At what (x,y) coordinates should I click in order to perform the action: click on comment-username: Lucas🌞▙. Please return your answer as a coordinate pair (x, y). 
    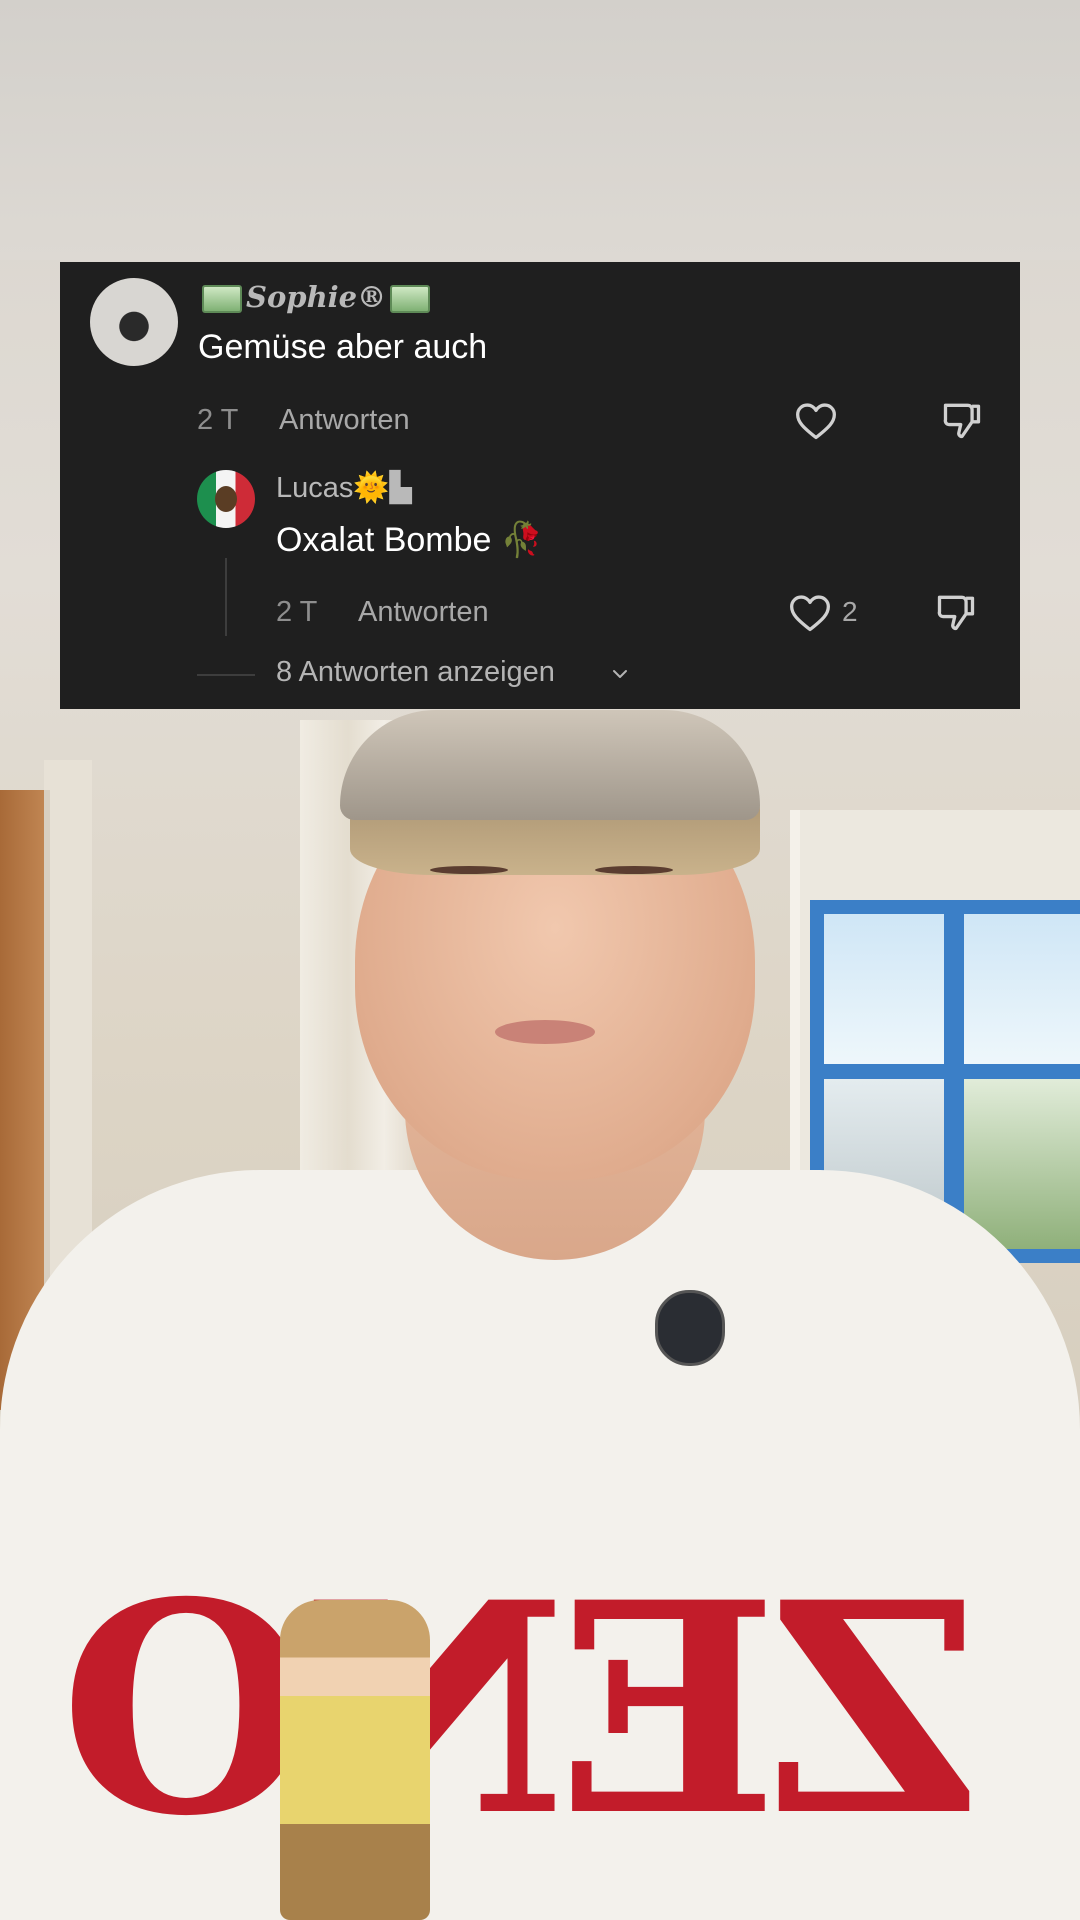
    Looking at the image, I should click on (344, 487).